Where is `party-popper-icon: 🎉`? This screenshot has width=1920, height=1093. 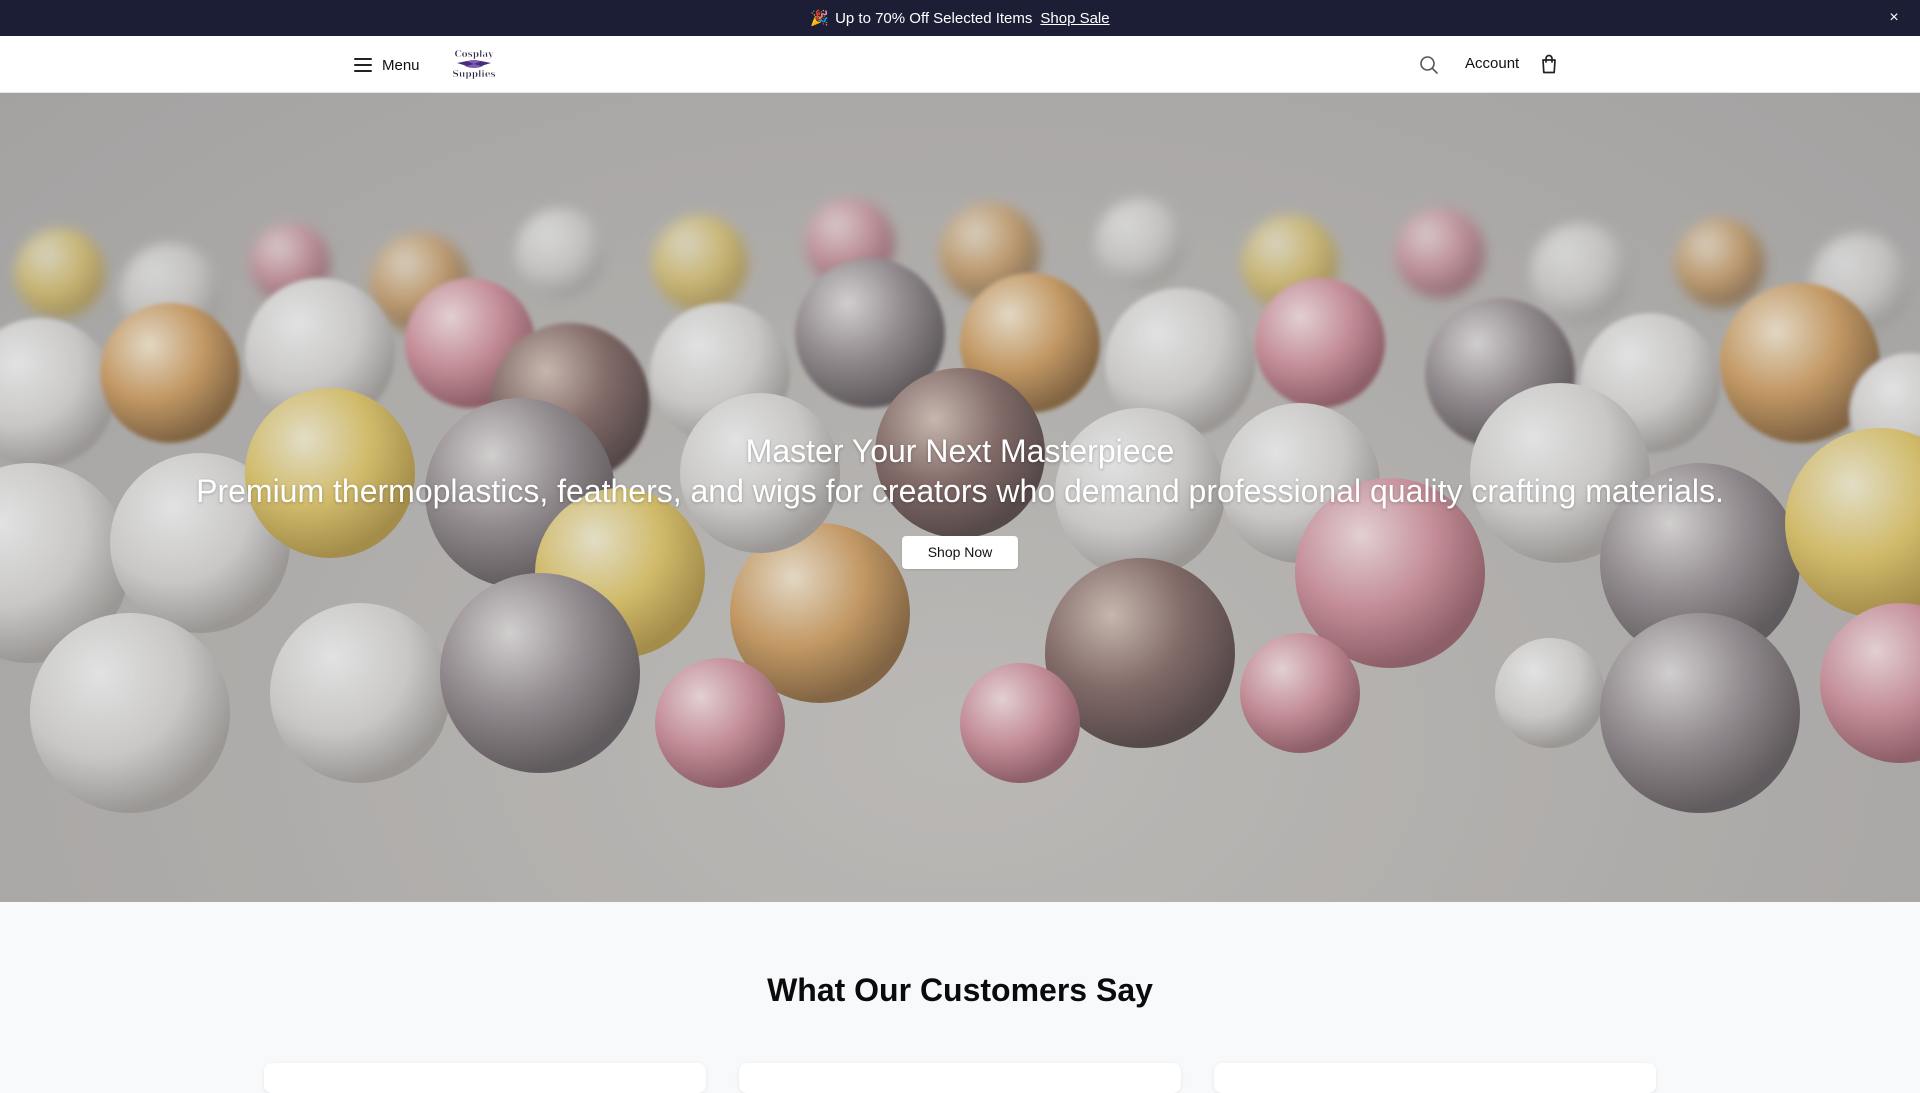 party-popper-icon: 🎉 is located at coordinates (820, 18).